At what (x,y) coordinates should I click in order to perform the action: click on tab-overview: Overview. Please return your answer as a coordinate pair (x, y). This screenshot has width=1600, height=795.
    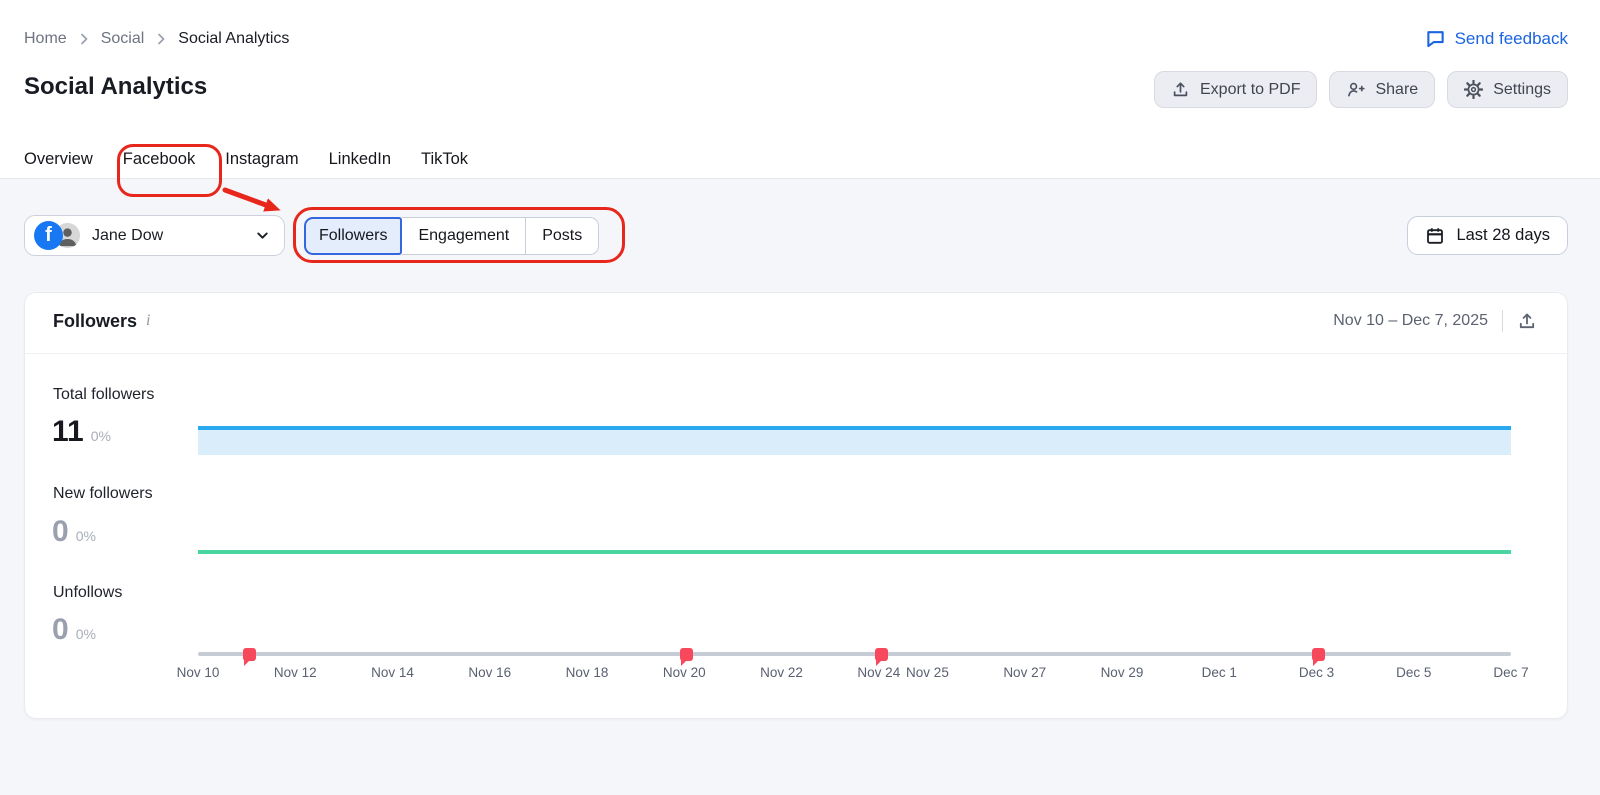
    Looking at the image, I should click on (58, 165).